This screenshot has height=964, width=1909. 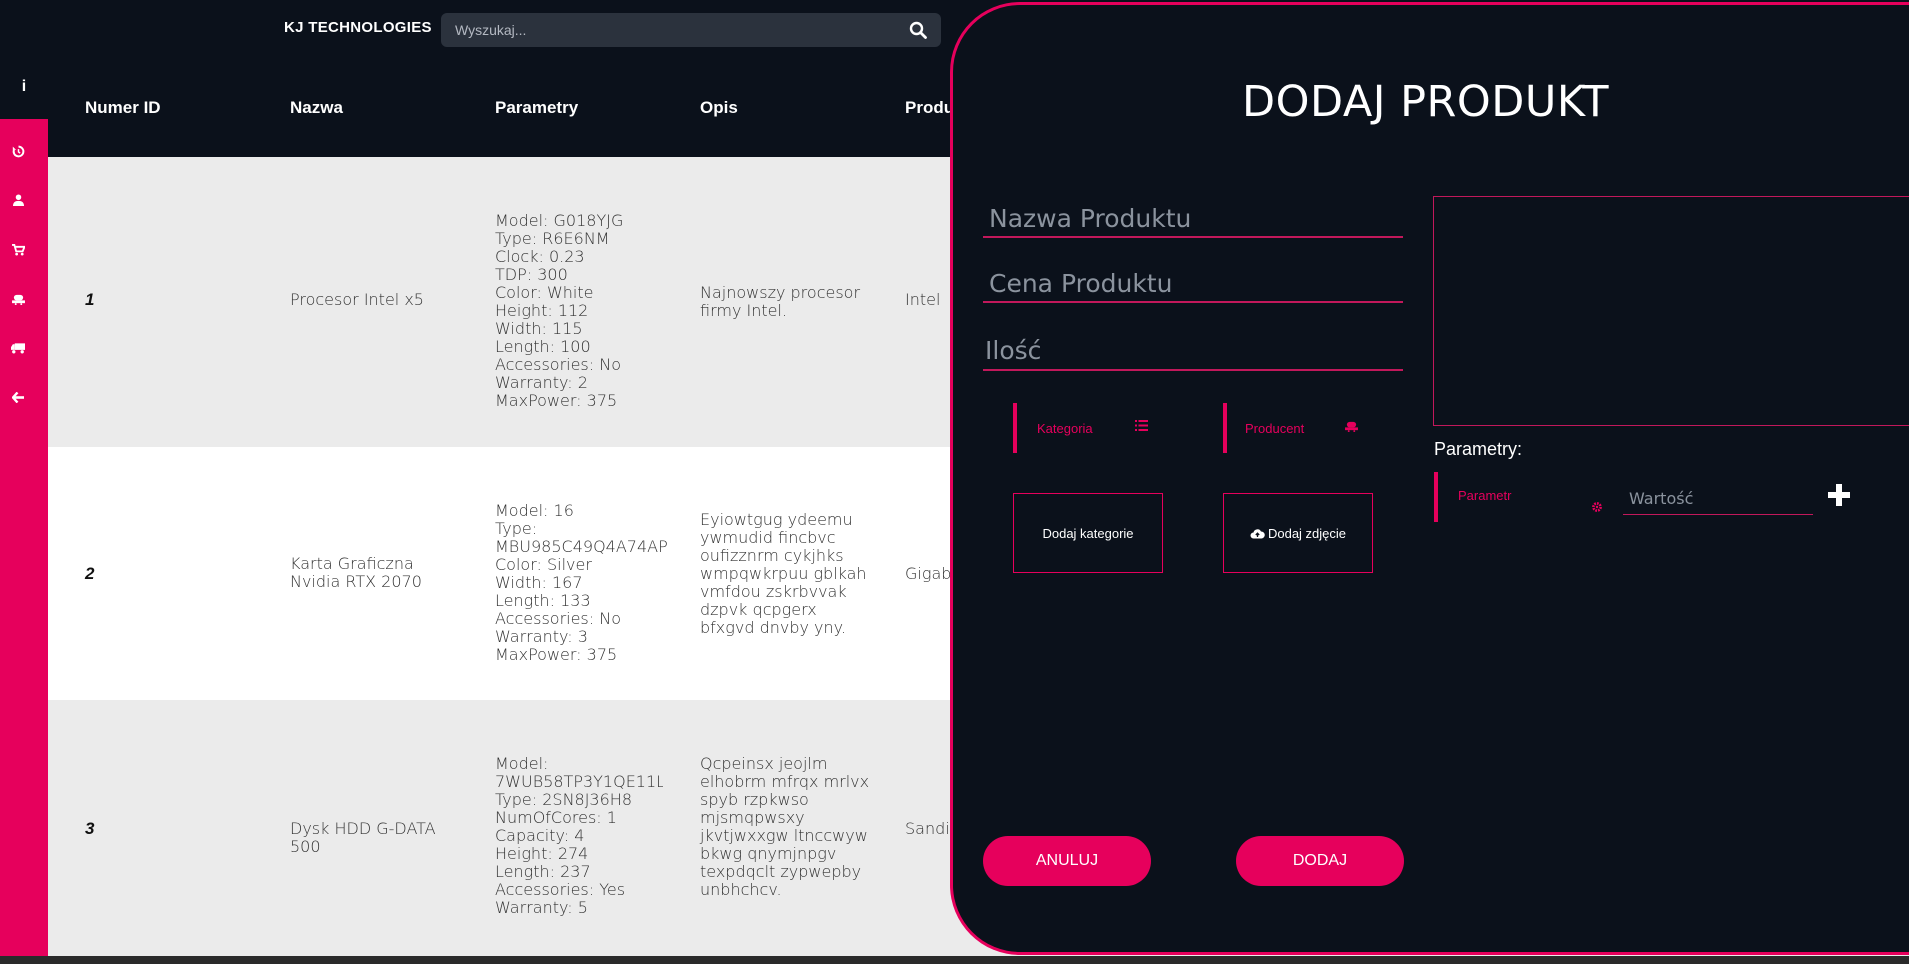 What do you see at coordinates (90, 828) in the screenshot?
I see `row-id: 3` at bounding box center [90, 828].